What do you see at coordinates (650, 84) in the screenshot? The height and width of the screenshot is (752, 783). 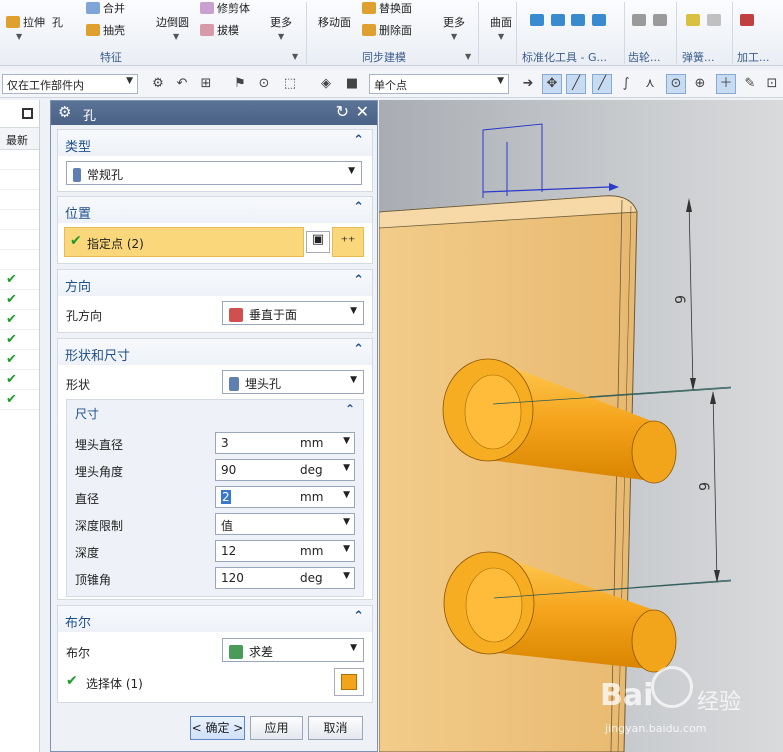 I see `snap-intersection-icon: ⋏` at bounding box center [650, 84].